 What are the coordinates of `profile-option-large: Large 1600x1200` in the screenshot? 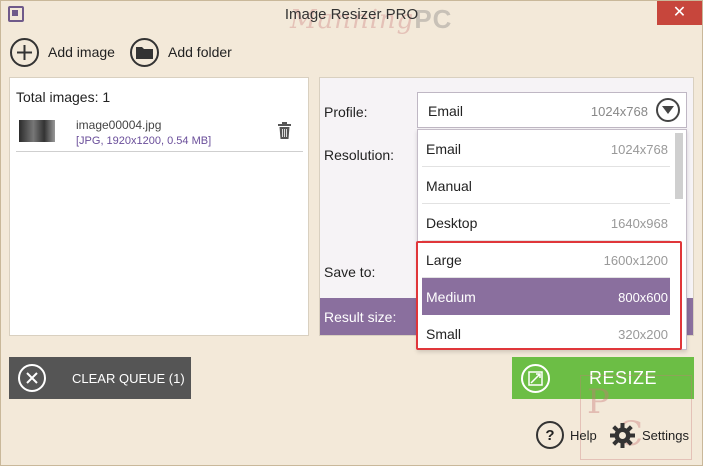 It's located at (546, 259).